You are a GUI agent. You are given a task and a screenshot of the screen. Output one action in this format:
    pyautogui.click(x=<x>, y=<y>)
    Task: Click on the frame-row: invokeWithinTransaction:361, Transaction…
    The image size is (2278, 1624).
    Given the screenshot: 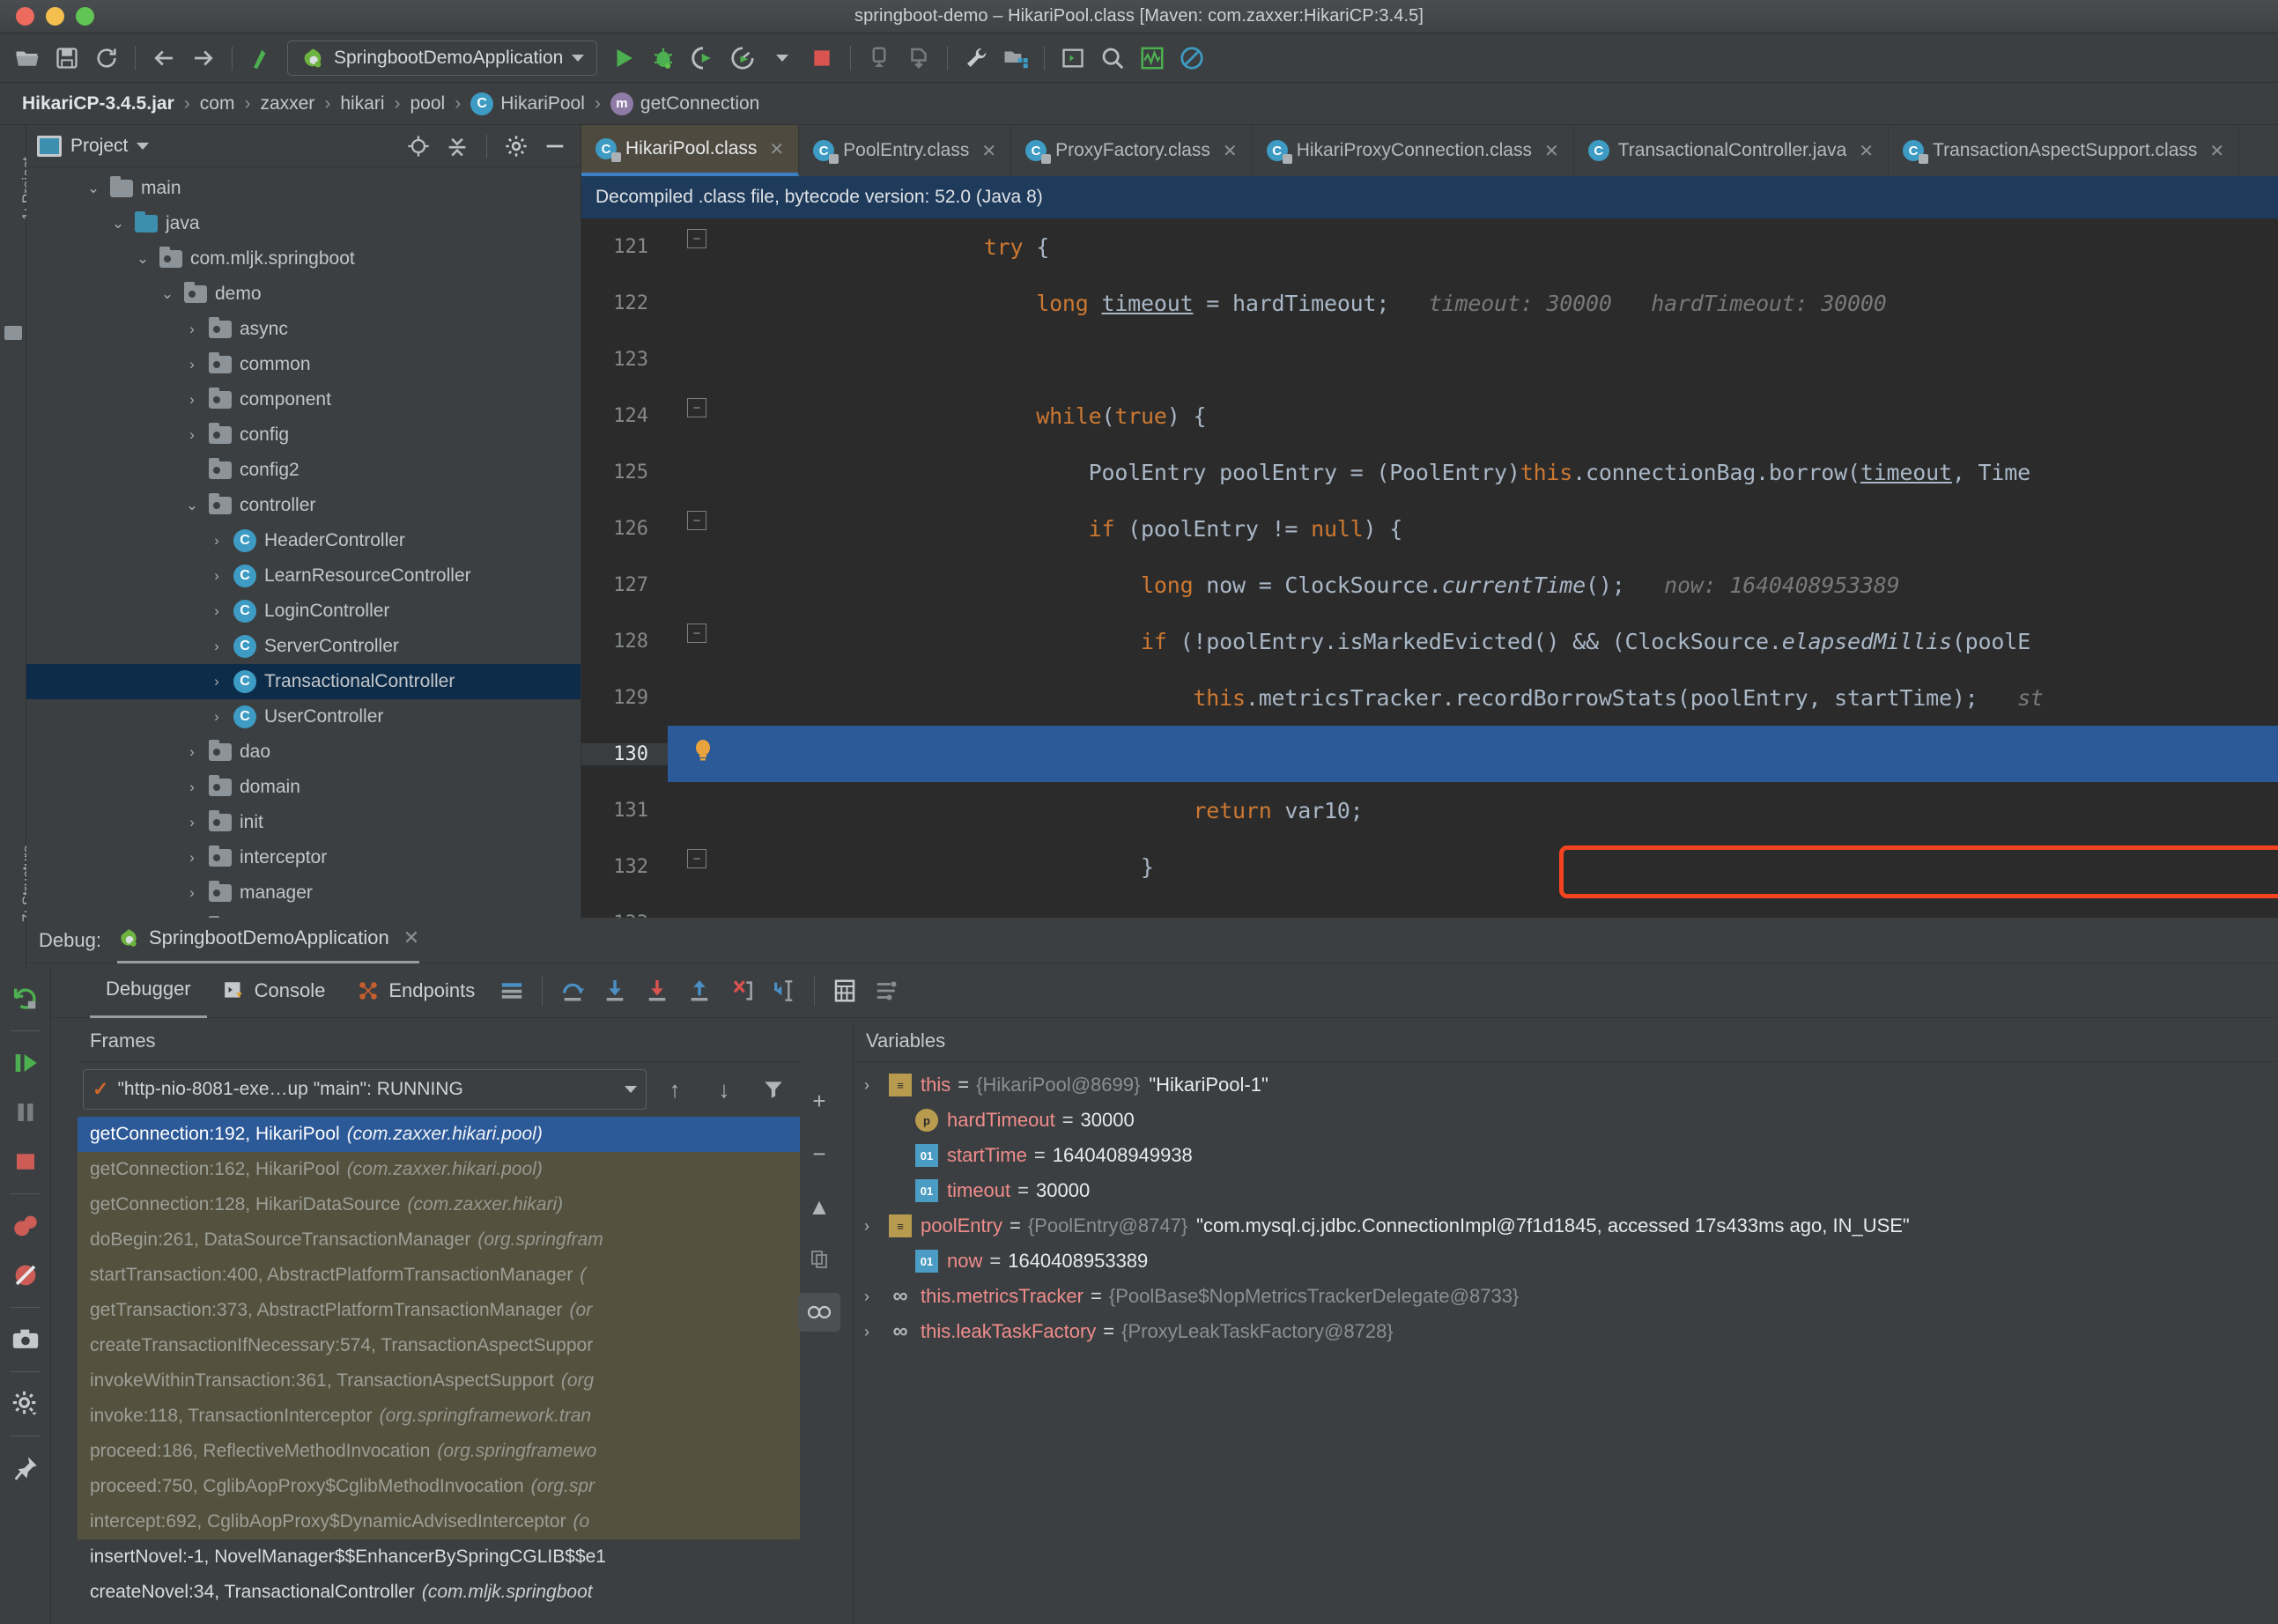 What is the action you would take?
    pyautogui.click(x=439, y=1381)
    